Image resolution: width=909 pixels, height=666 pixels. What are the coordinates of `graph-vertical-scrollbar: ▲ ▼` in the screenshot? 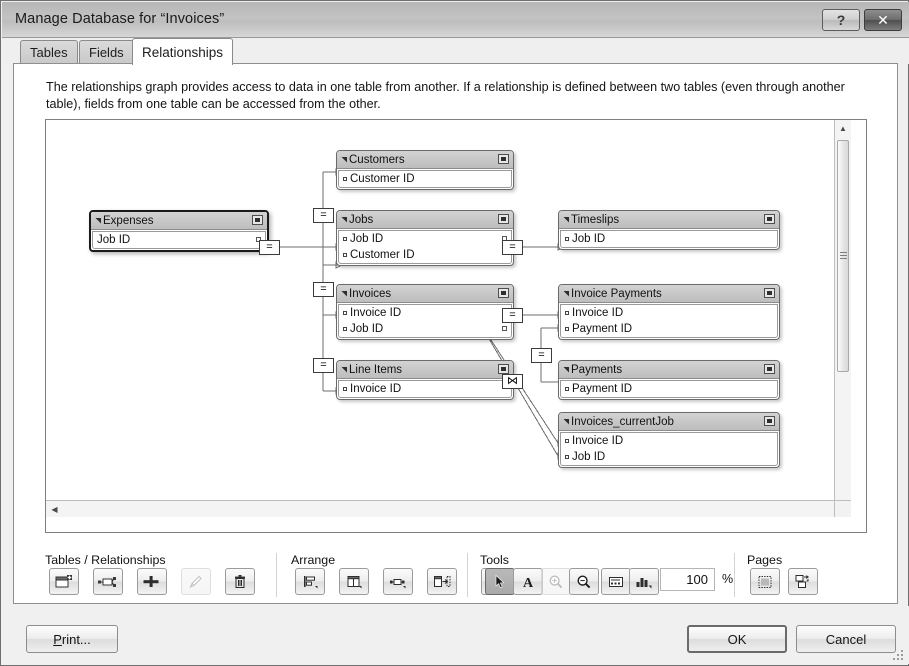 It's located at (842, 318).